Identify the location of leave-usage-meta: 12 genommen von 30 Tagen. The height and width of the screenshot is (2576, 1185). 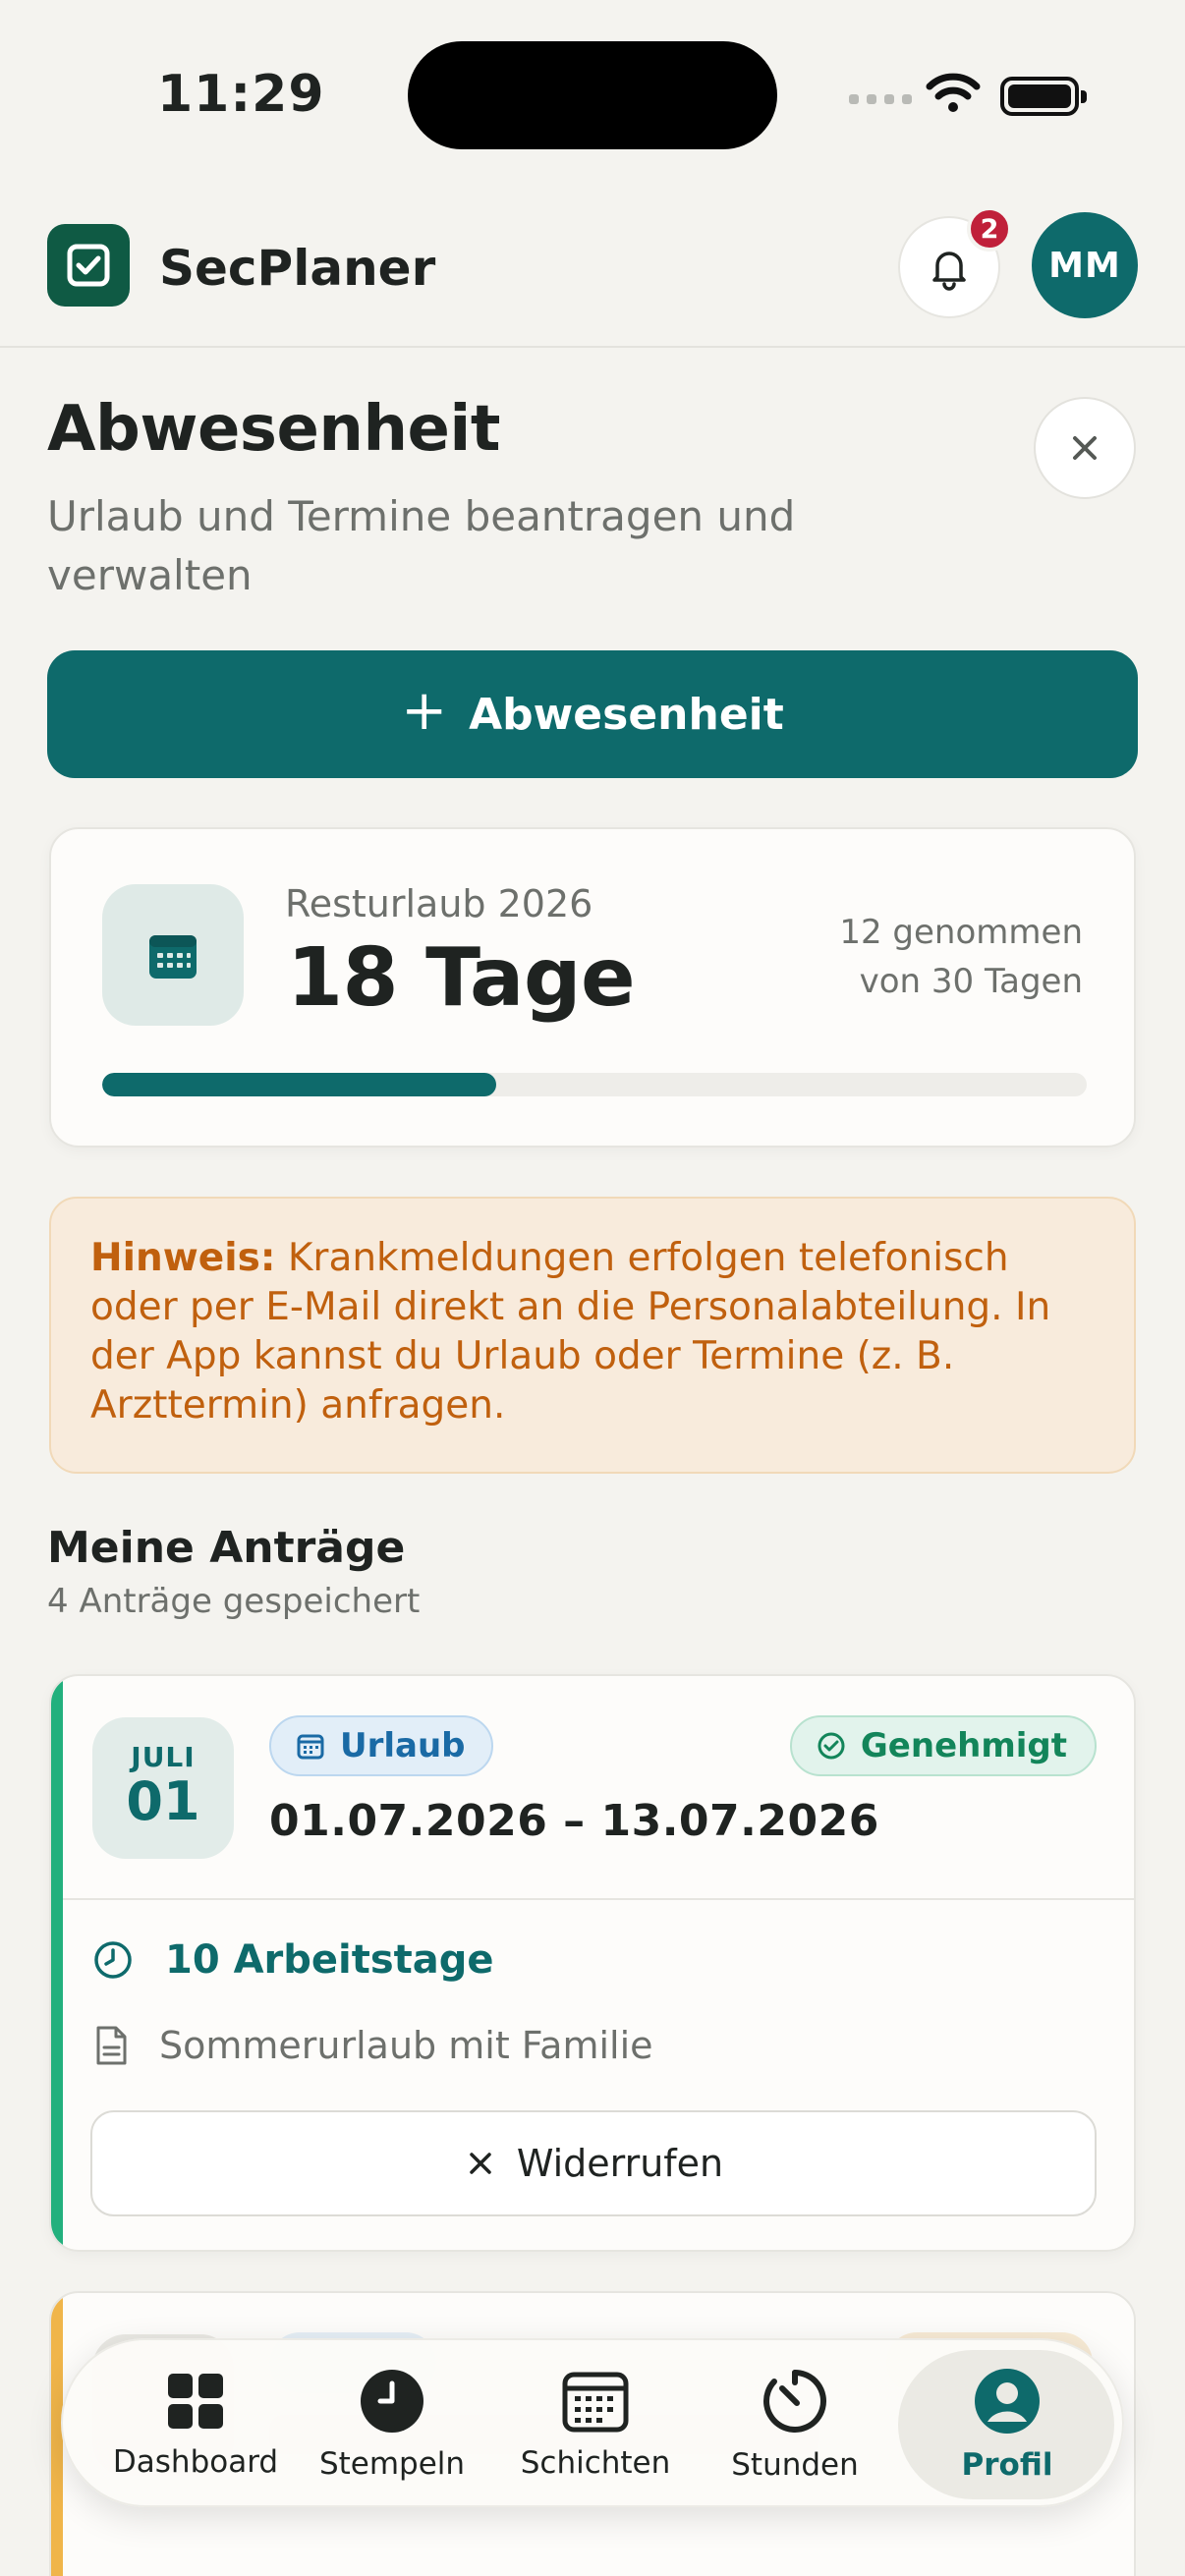
(961, 957).